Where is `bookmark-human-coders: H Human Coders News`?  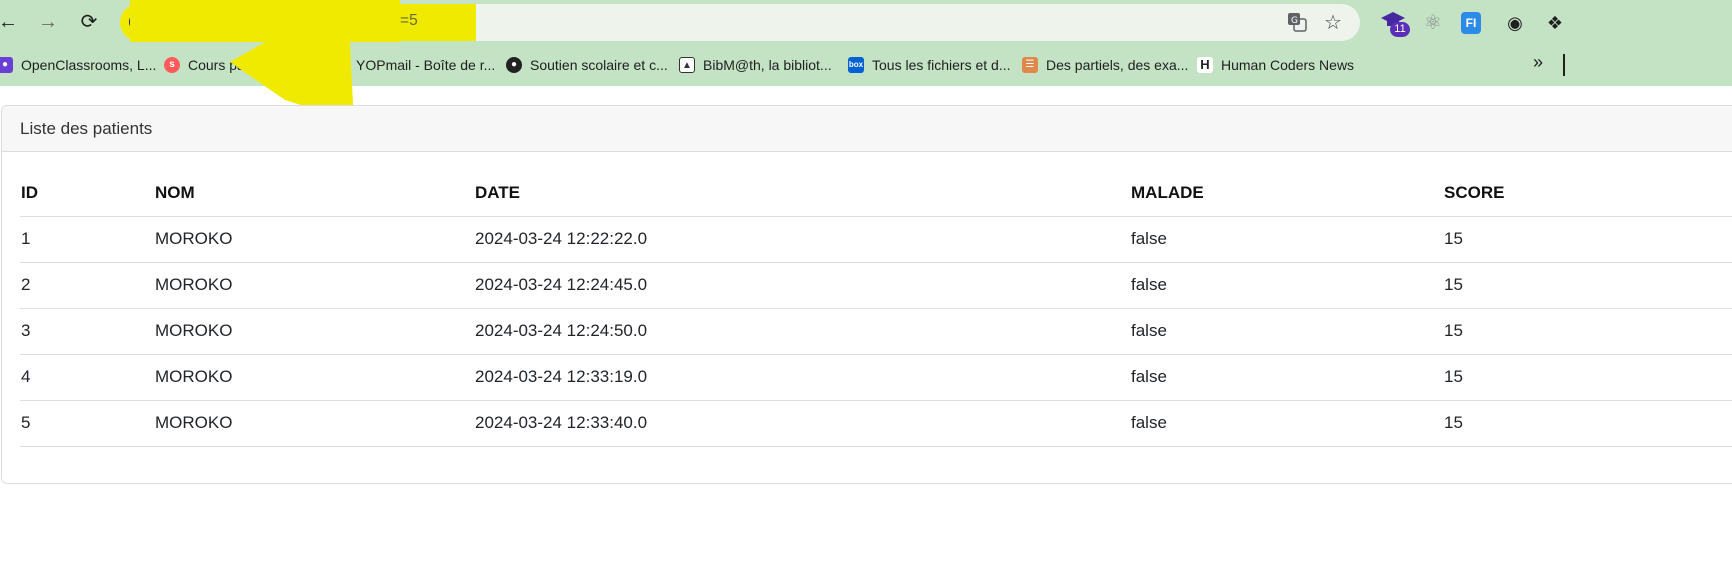 bookmark-human-coders: H Human Coders News is located at coordinates (1275, 65).